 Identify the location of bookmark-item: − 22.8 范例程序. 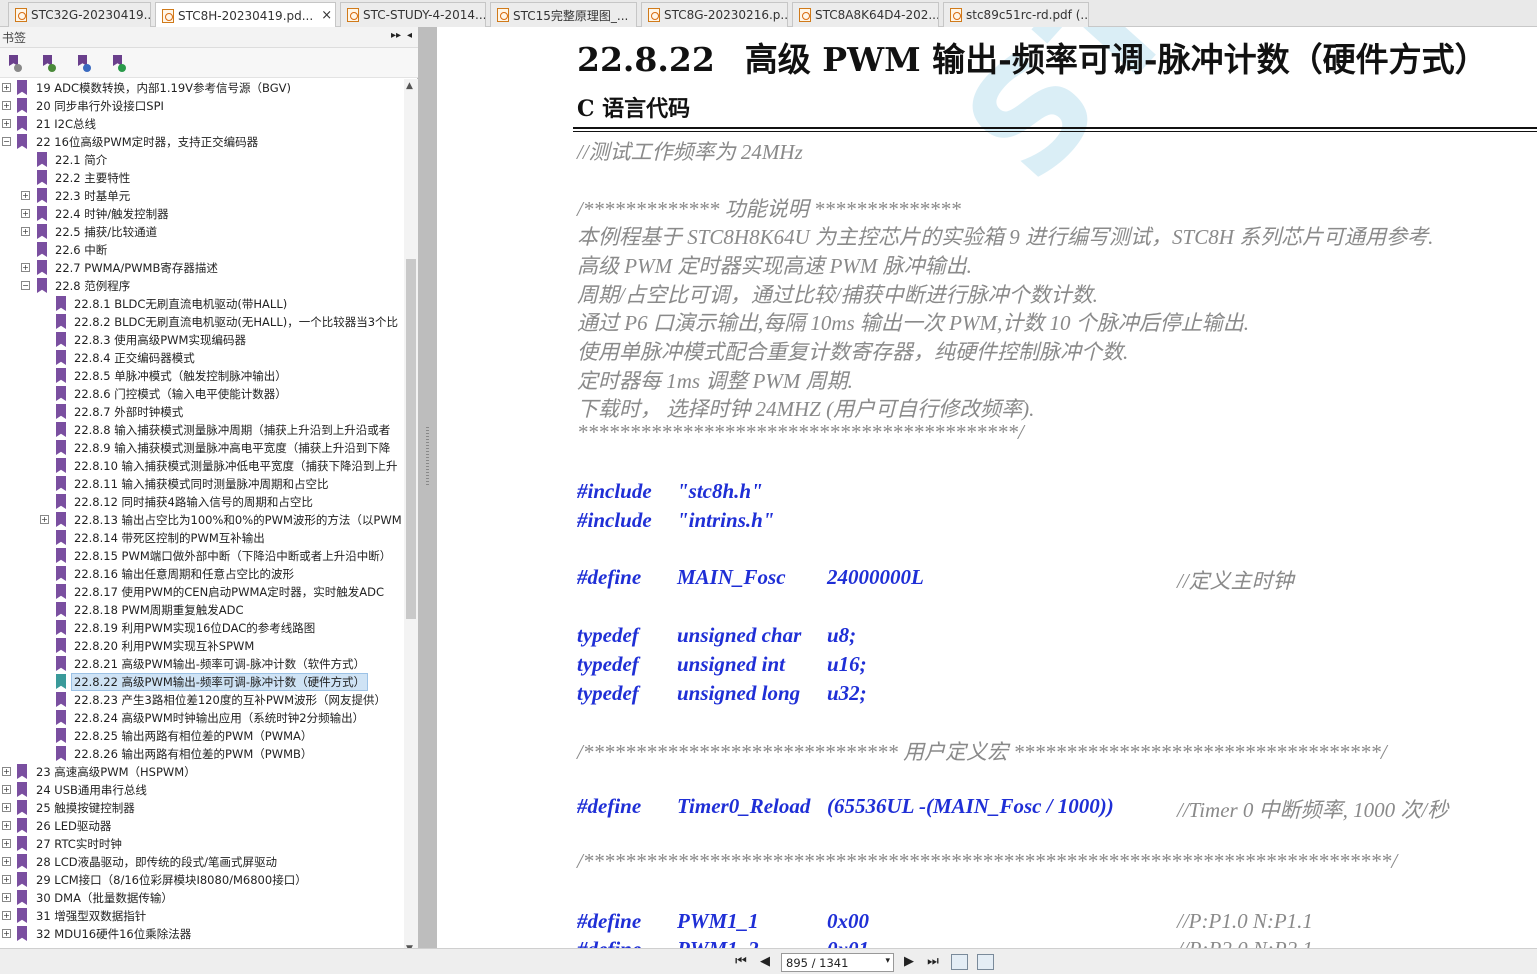
(202, 286).